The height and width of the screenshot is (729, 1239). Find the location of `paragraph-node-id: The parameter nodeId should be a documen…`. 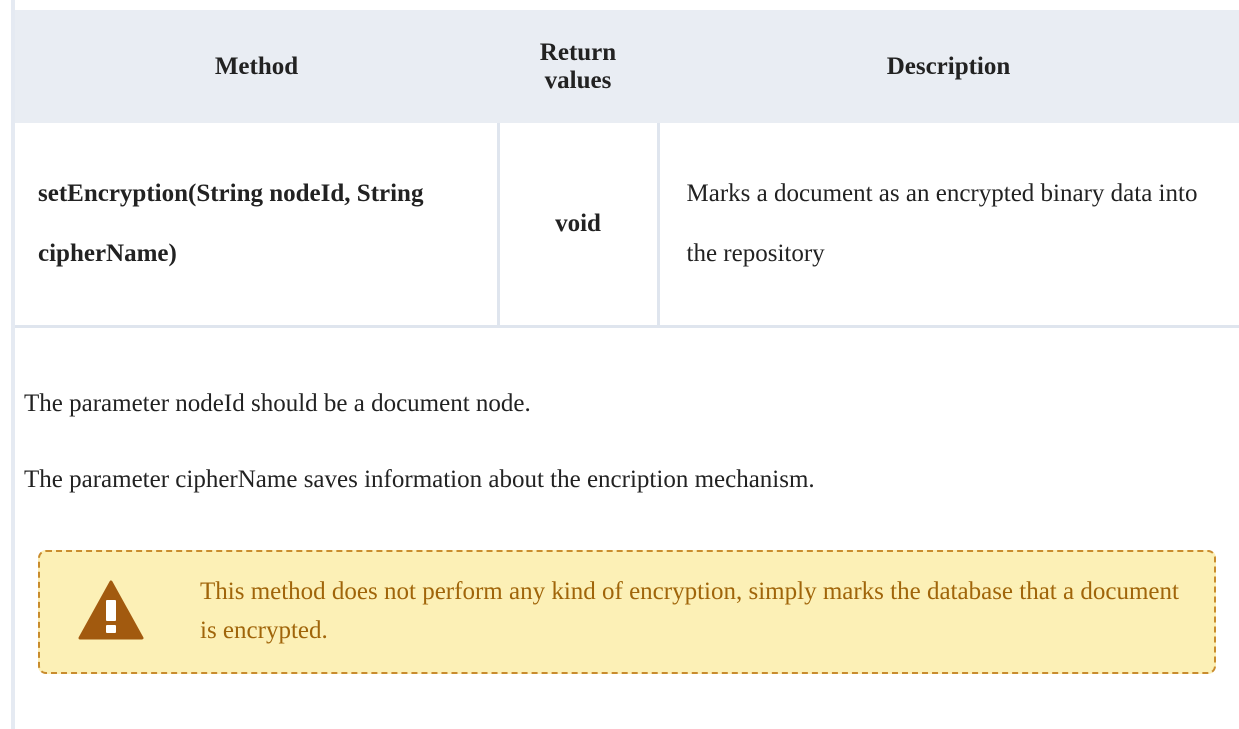

paragraph-node-id: The parameter nodeId should be a documen… is located at coordinates (277, 403).